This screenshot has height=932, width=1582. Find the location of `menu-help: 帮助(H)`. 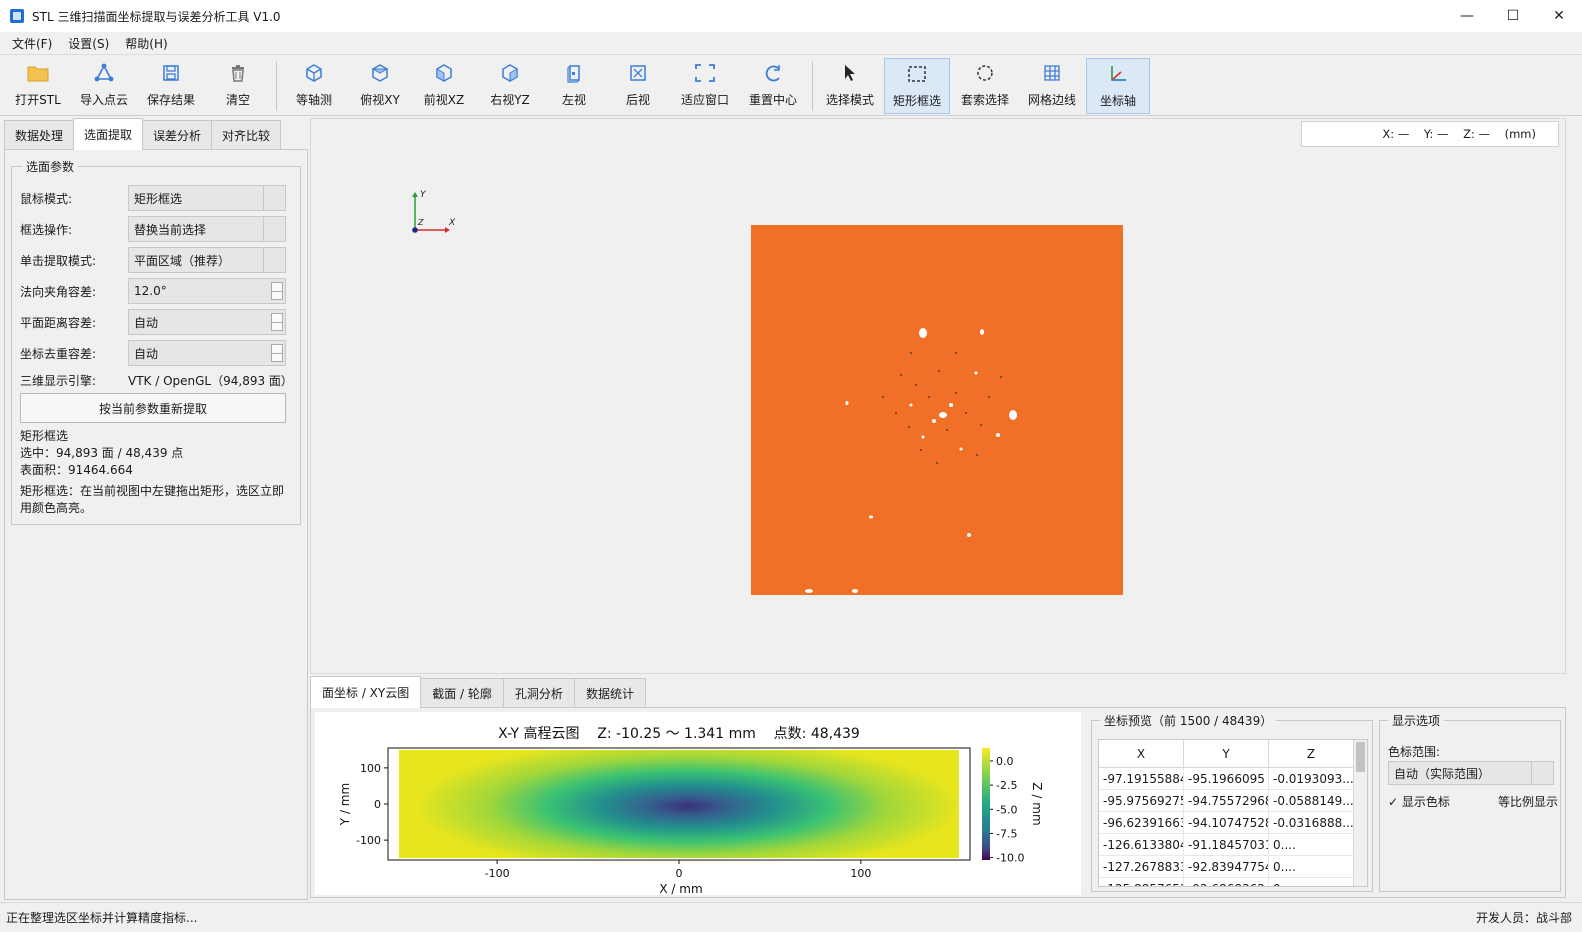

menu-help: 帮助(H) is located at coordinates (146, 43).